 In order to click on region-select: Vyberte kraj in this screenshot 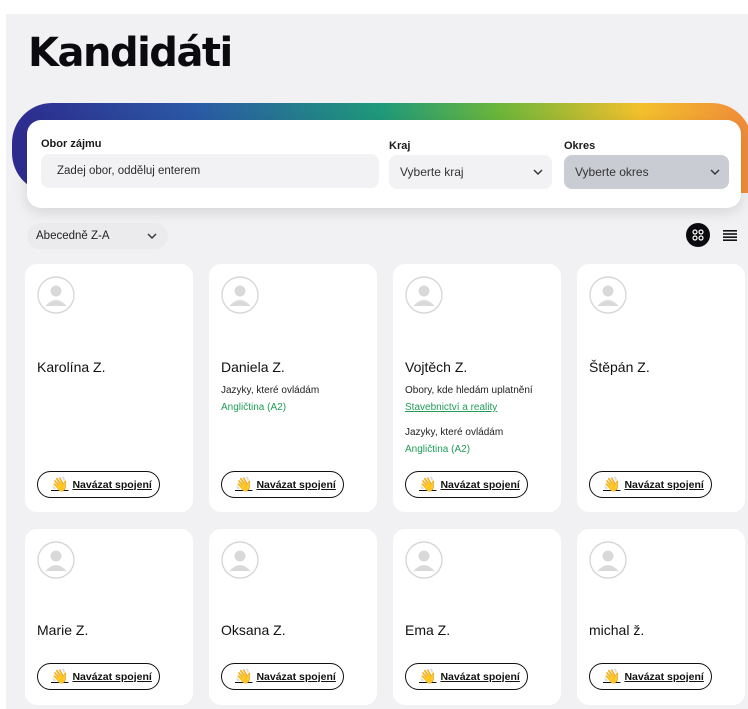, I will do `click(470, 172)`.